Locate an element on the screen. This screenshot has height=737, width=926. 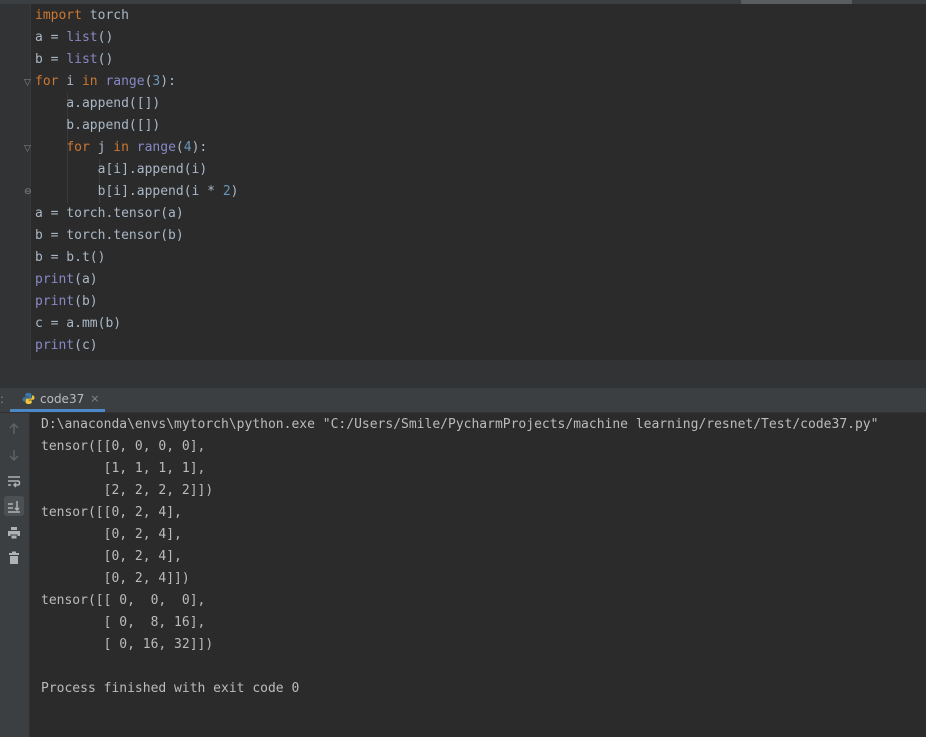
code-line: for j in range(4): is located at coordinates (137, 148).